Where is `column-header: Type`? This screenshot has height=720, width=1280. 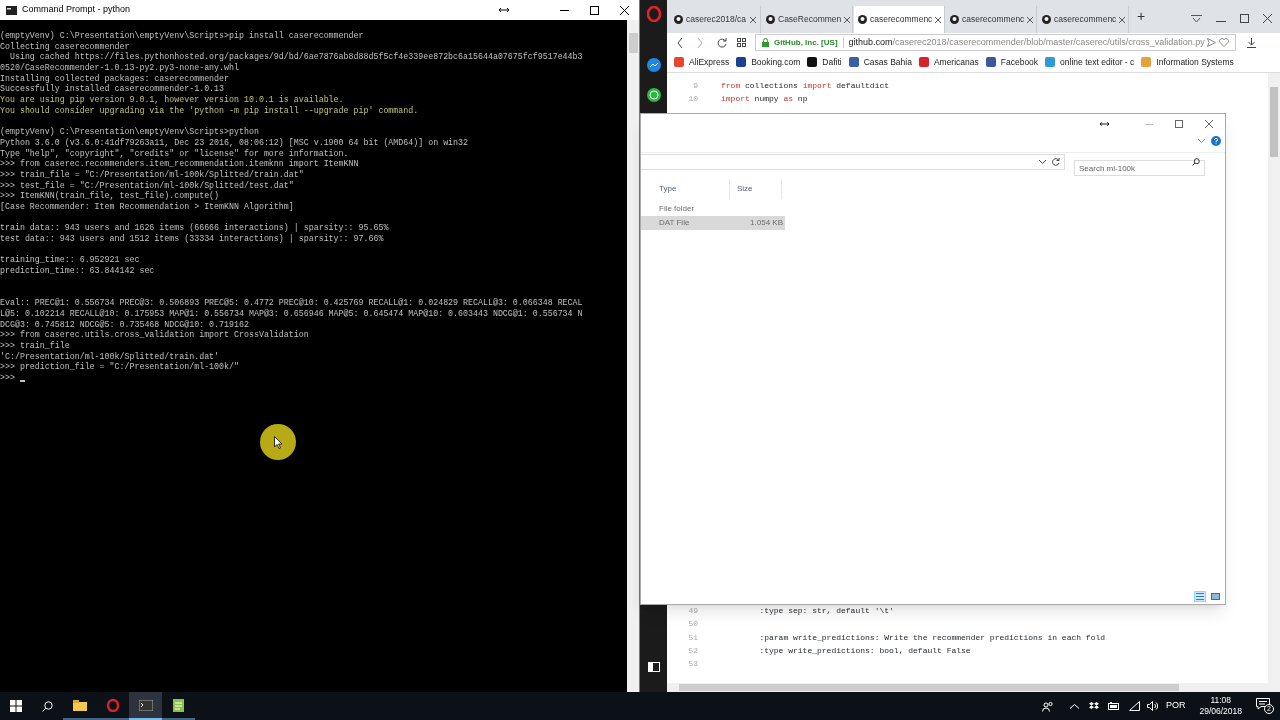 column-header: Type is located at coordinates (691, 189).